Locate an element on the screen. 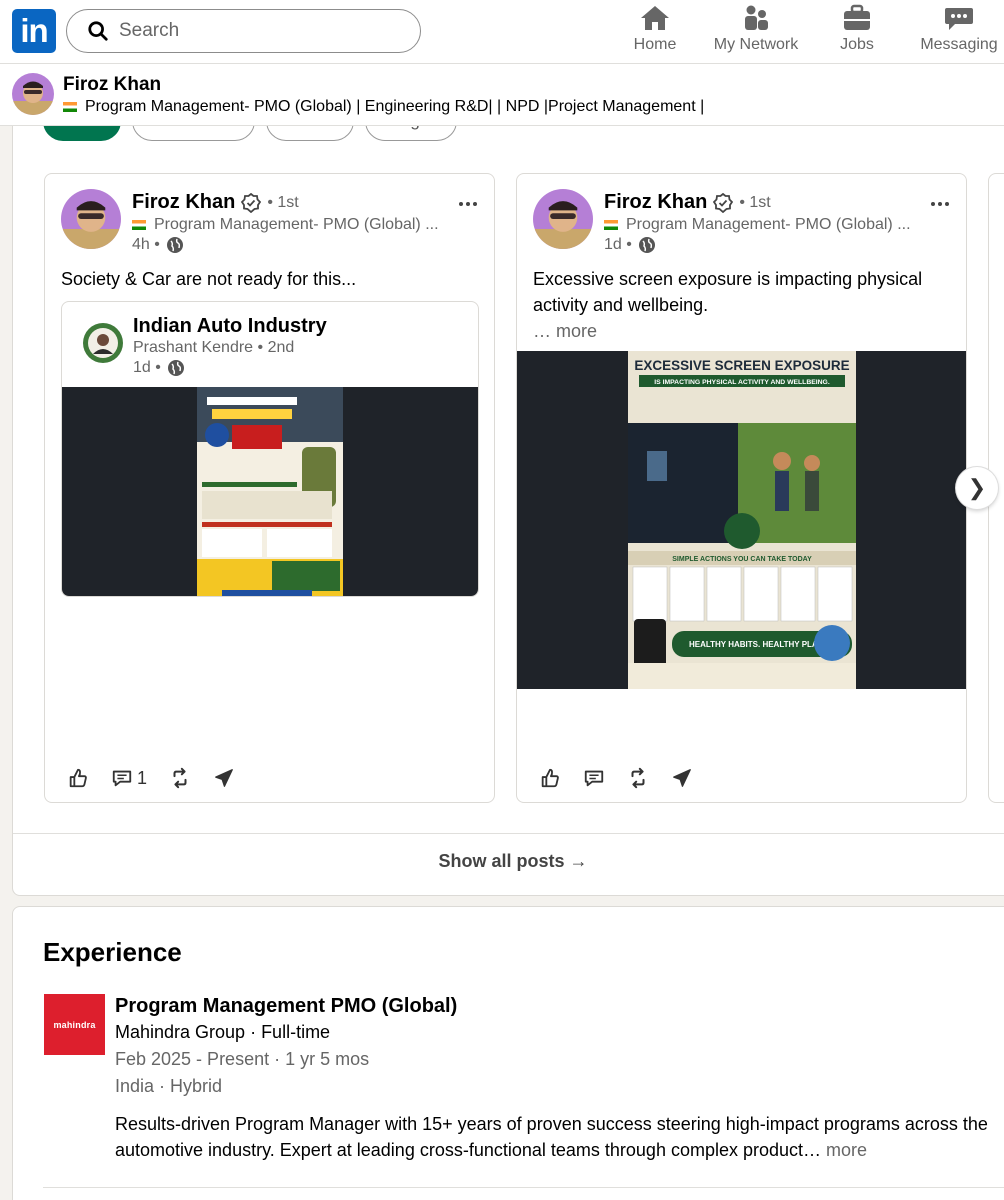  post-actions: 1 is located at coordinates (162, 778).